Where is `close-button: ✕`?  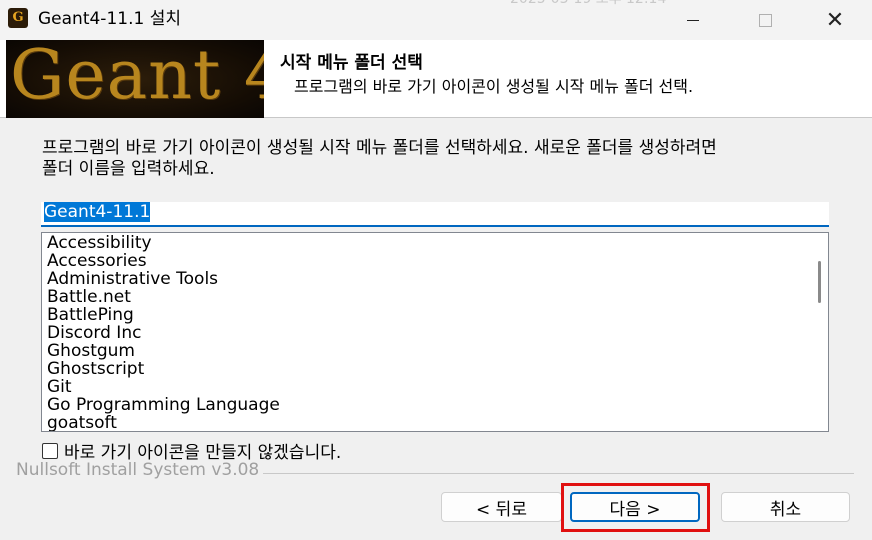 close-button: ✕ is located at coordinates (835, 20).